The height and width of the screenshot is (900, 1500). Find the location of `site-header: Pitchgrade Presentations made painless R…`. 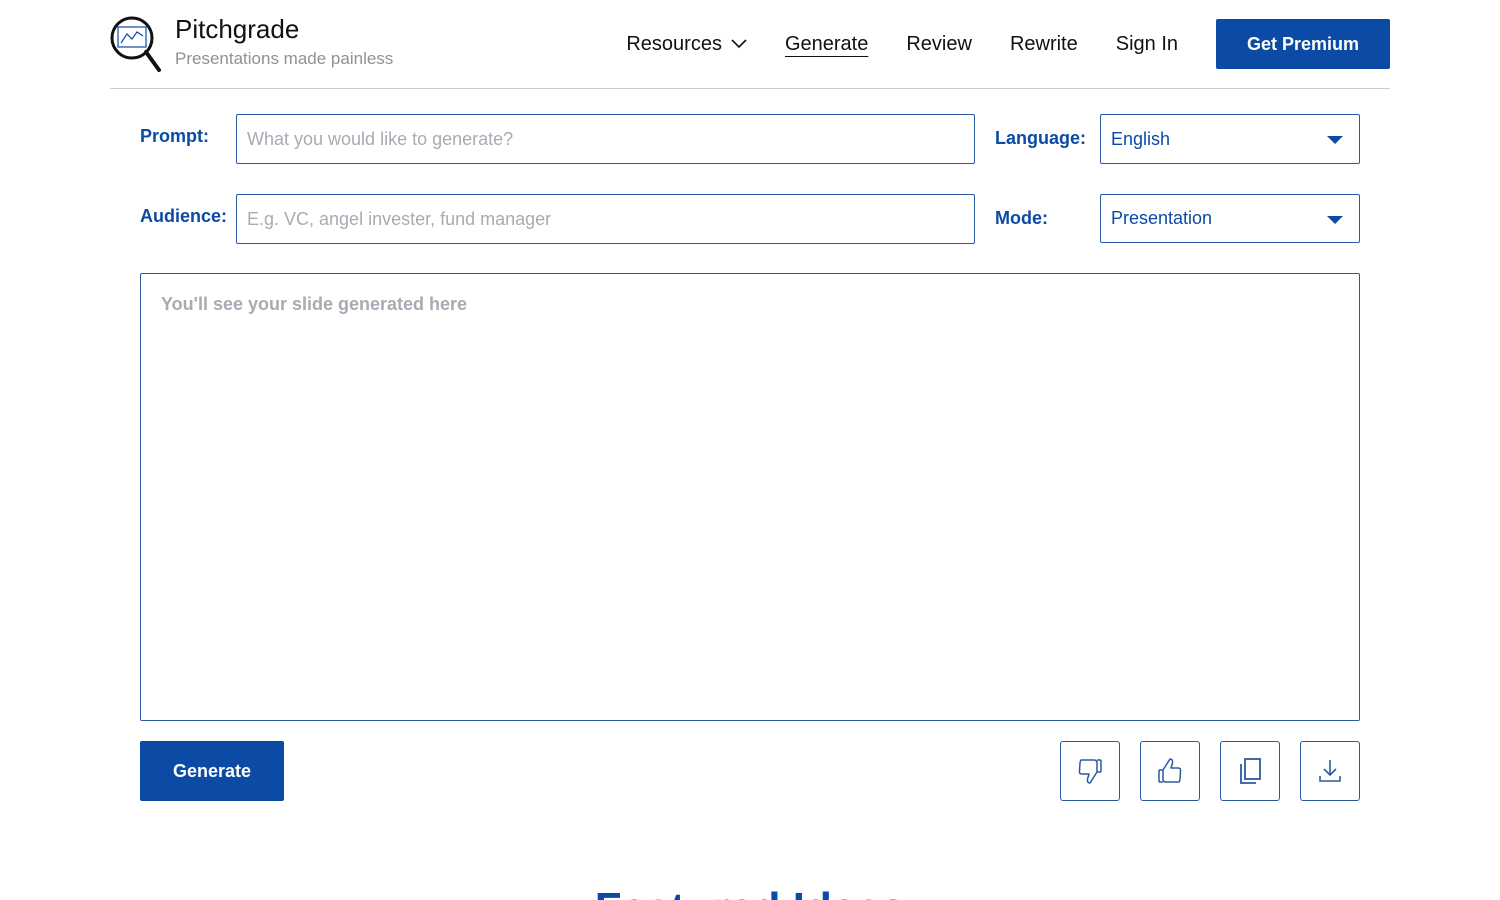

site-header: Pitchgrade Presentations made painless R… is located at coordinates (750, 44).